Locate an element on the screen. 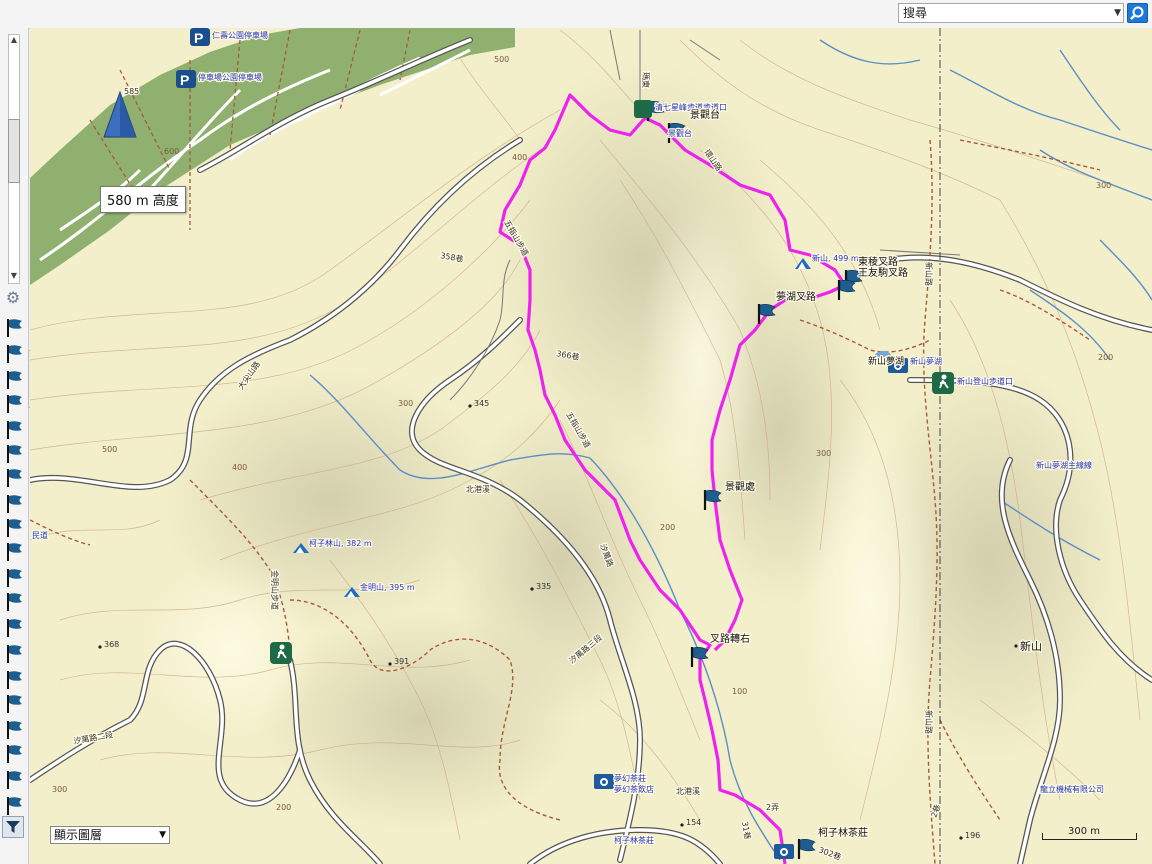 Image resolution: width=1152 pixels, height=864 pixels. waypoint-label-menghu: 夢湖叉路 is located at coordinates (796, 296).